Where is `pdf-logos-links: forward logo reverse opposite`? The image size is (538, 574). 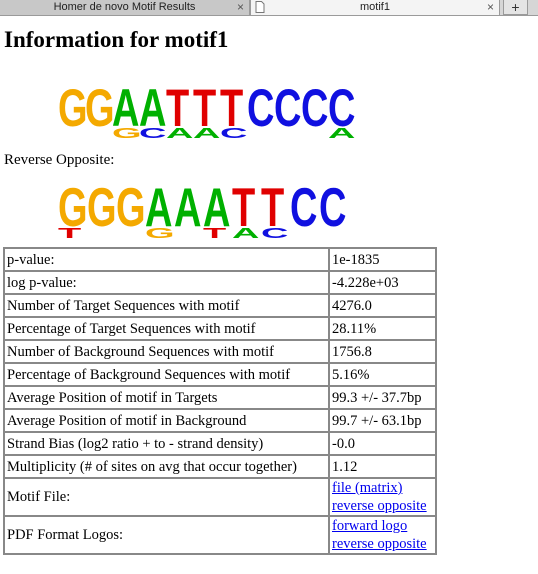
pdf-logos-links: forward logo reverse opposite is located at coordinates (382, 535).